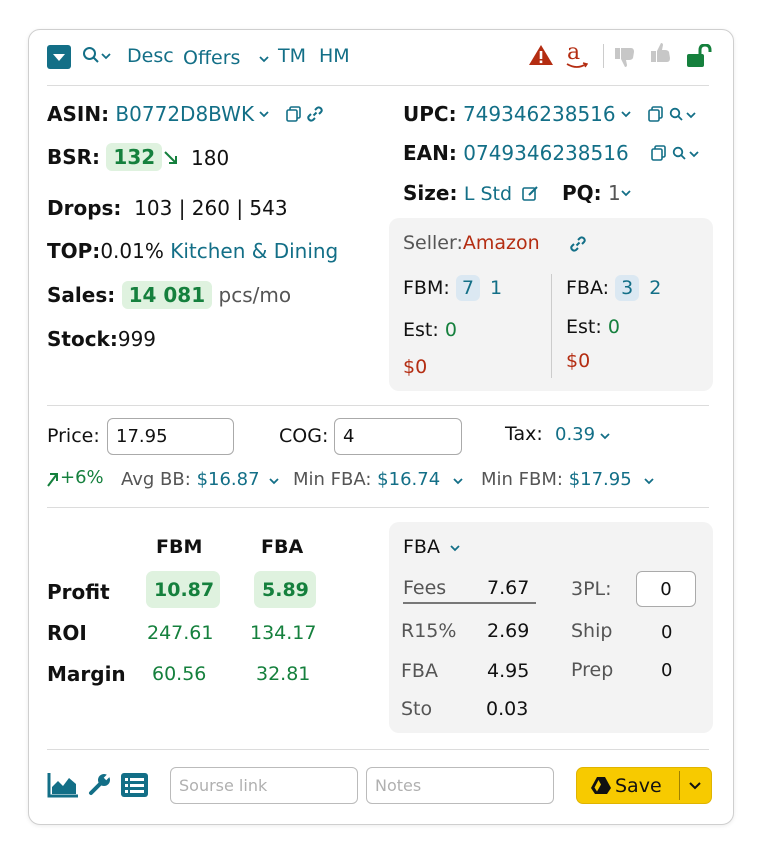 The image size is (764, 853). I want to click on ean-value: 0749346238516, so click(545, 153).